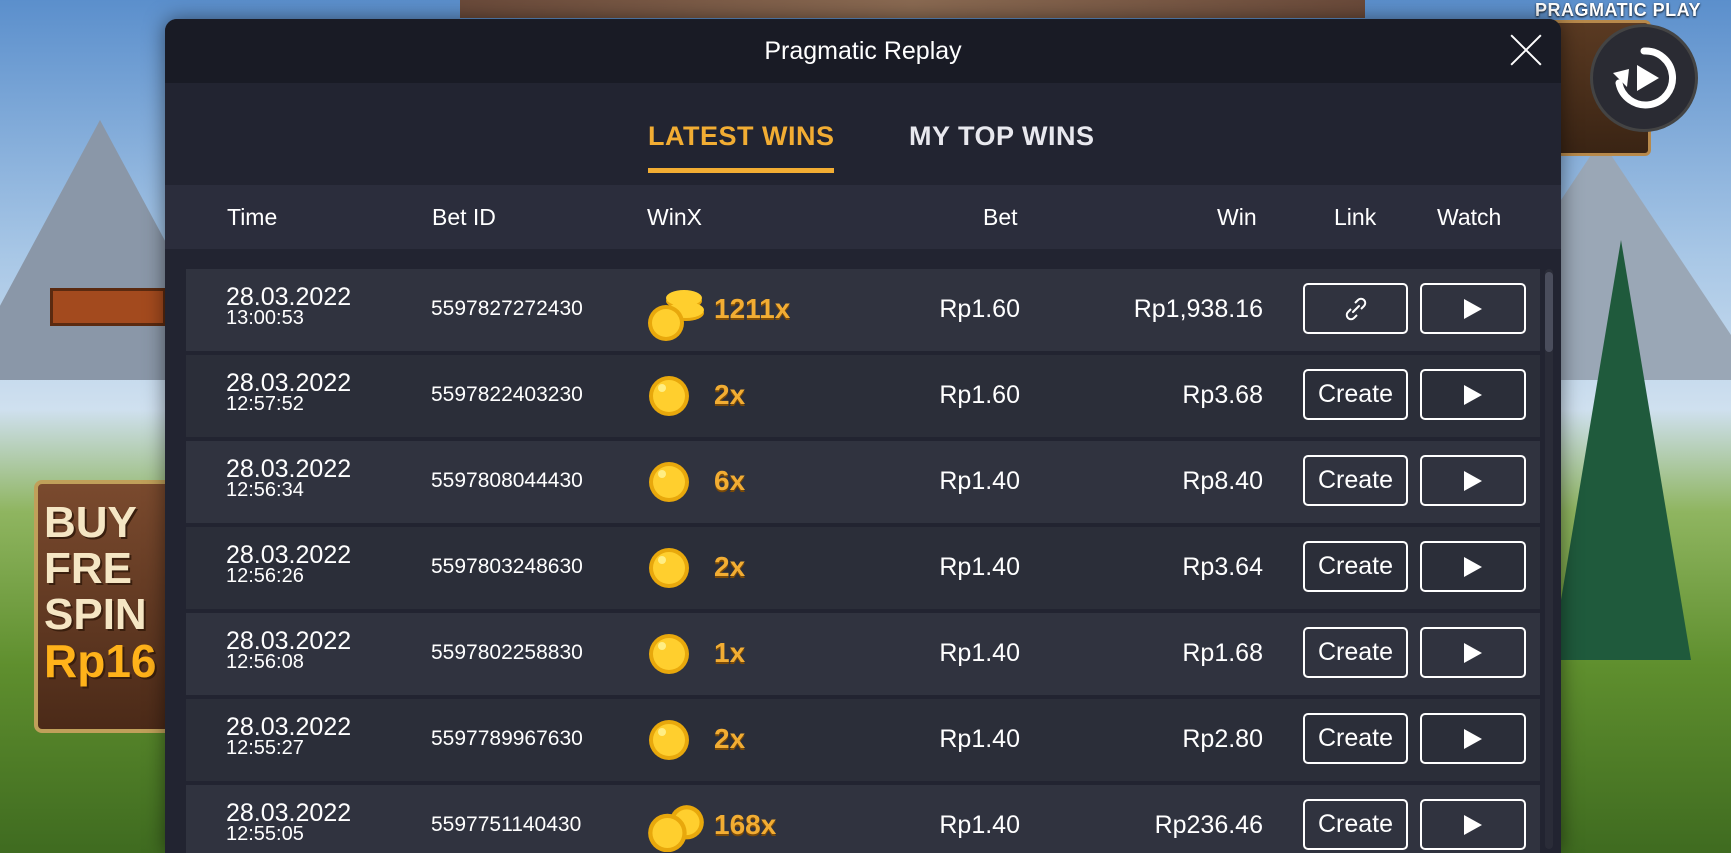 The image size is (1731, 853). I want to click on brand-name: PRAGMATIC PLAY, so click(1617, 10).